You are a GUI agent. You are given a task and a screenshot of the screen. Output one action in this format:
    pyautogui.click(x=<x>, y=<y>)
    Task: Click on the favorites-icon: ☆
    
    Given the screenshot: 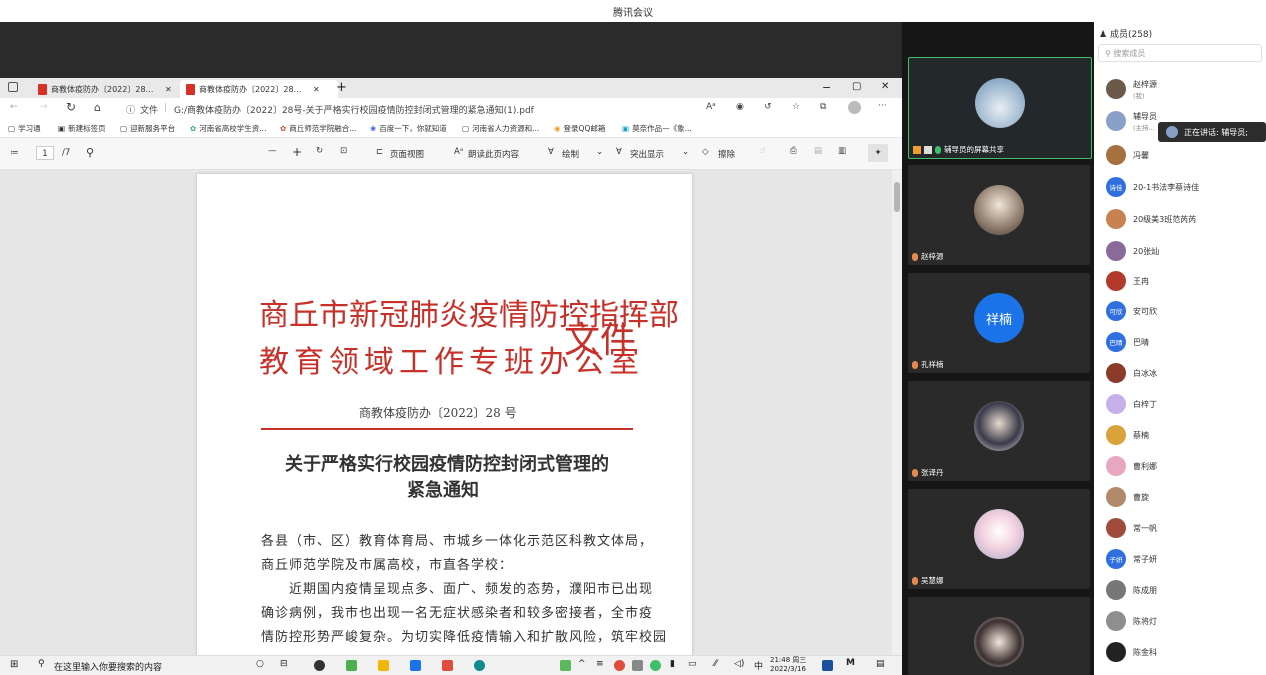 What is the action you would take?
    pyautogui.click(x=796, y=107)
    